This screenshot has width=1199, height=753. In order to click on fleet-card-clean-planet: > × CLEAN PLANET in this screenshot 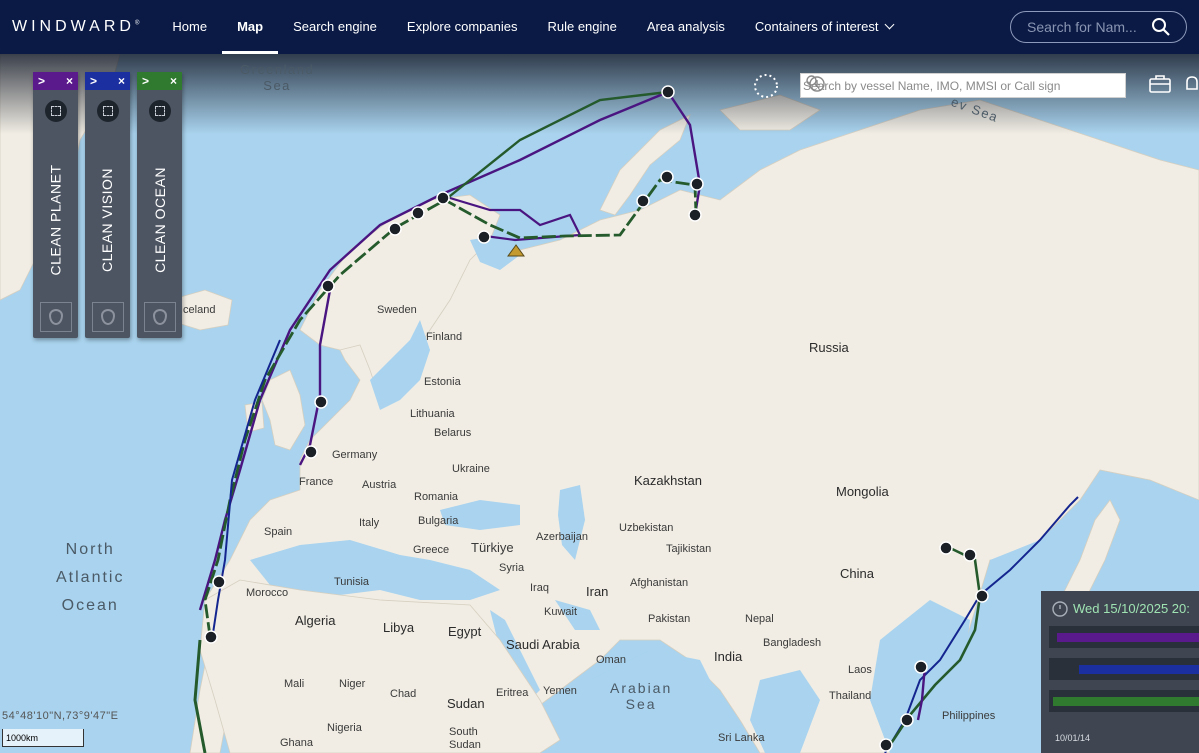, I will do `click(55, 205)`.